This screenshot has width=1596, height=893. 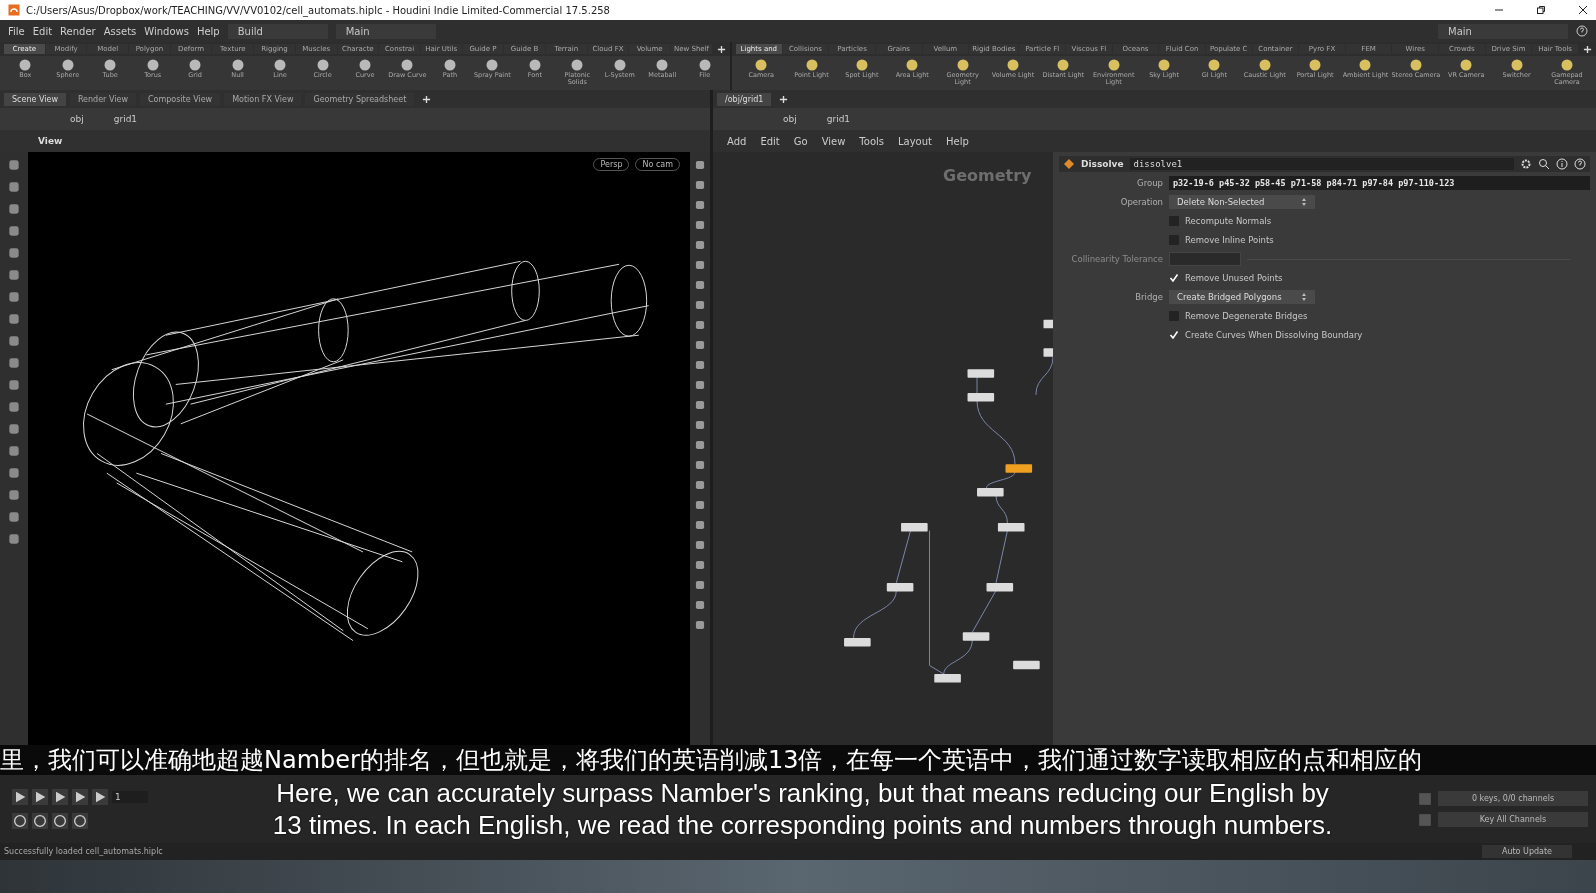 I want to click on menu-item: Assets, so click(x=120, y=31).